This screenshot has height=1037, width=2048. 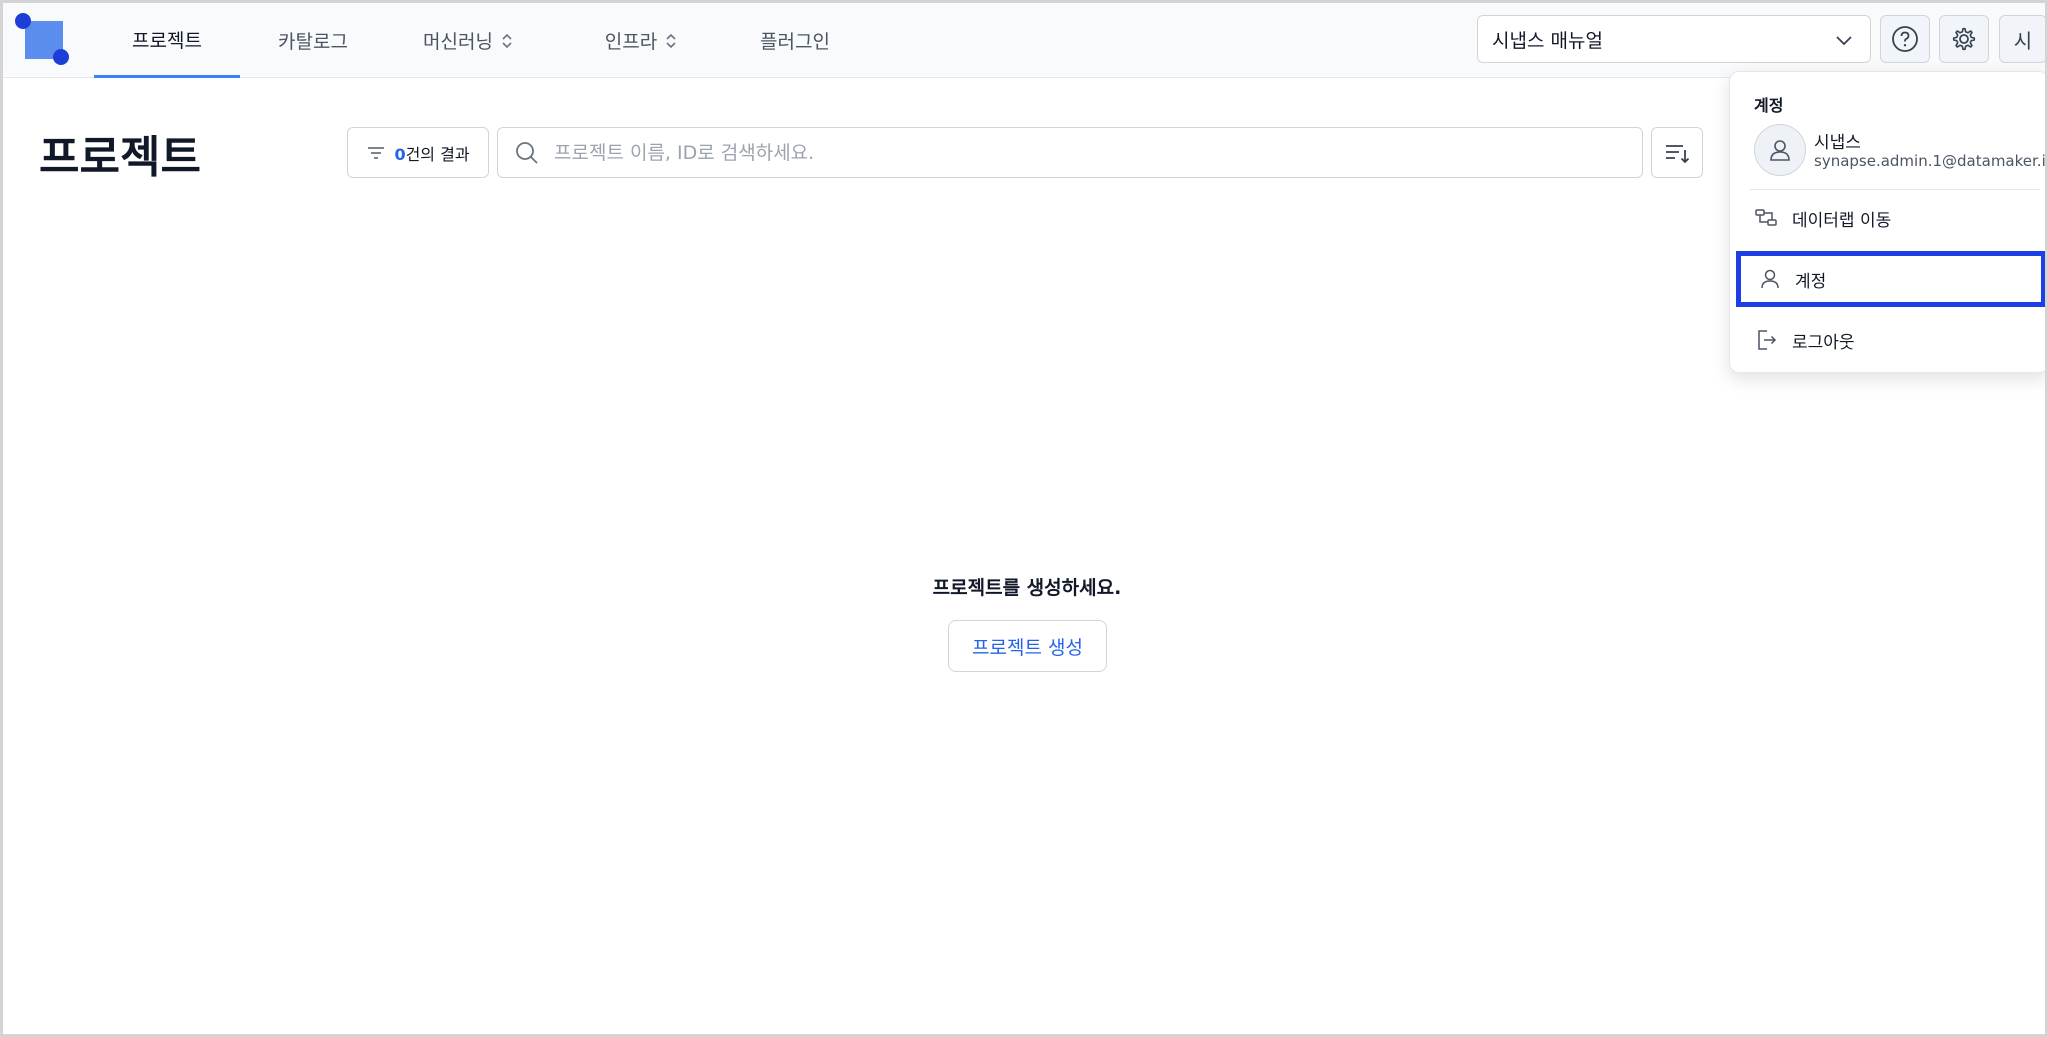 I want to click on search-box, so click(x=1070, y=152).